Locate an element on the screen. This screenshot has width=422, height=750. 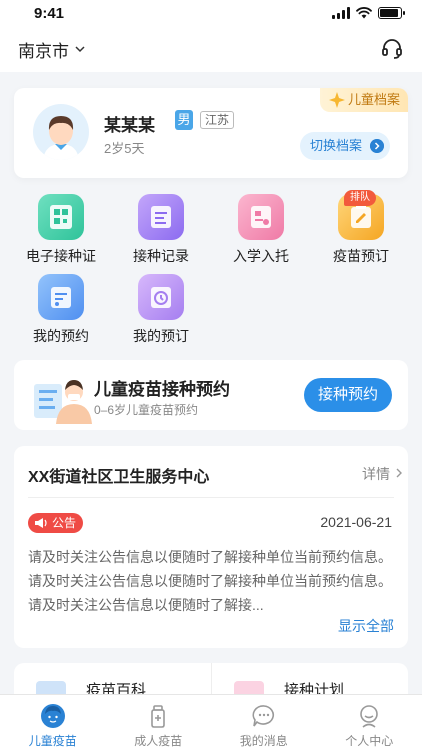
nurse-illustration-icon is located at coordinates (63, 402).